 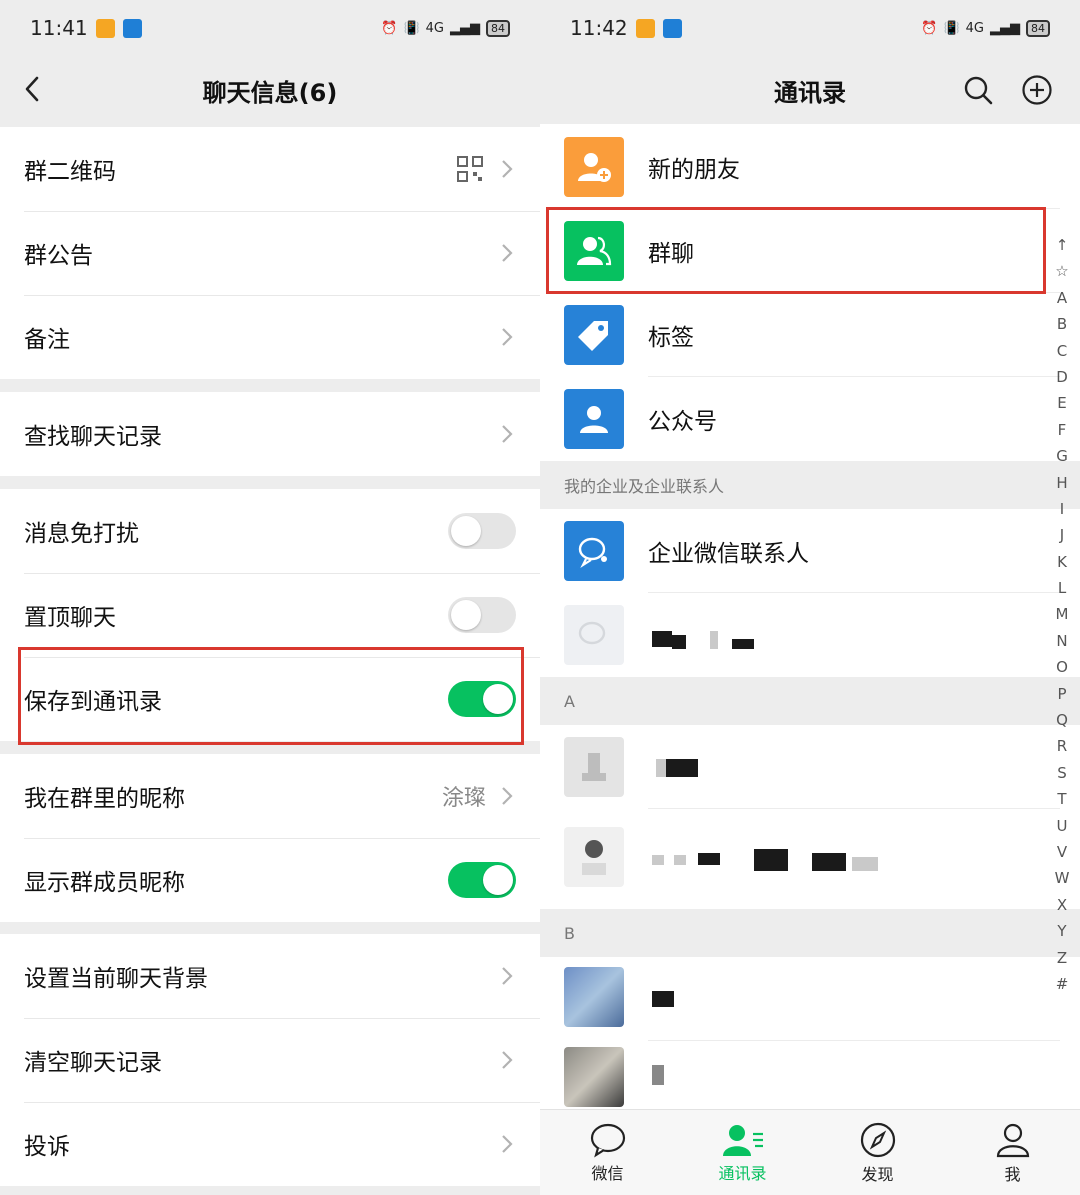 What do you see at coordinates (1062, 298) in the screenshot?
I see `index-letter: A` at bounding box center [1062, 298].